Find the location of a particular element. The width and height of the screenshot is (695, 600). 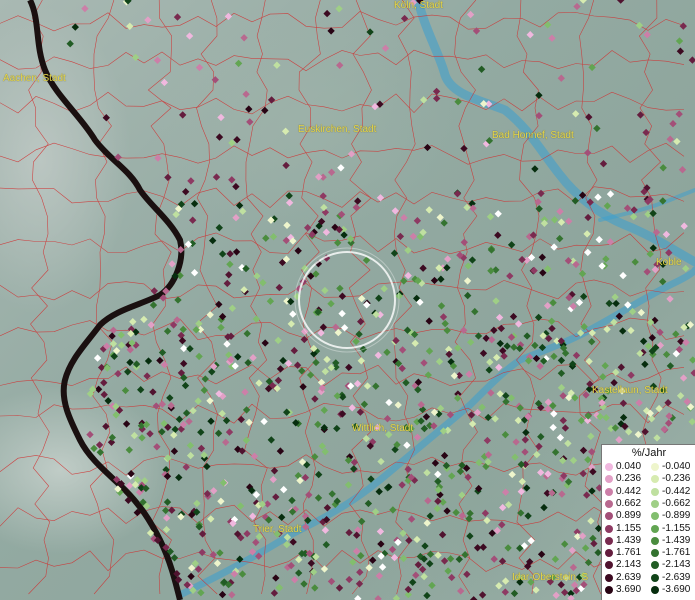

legend-value: -0.662 is located at coordinates (676, 503).